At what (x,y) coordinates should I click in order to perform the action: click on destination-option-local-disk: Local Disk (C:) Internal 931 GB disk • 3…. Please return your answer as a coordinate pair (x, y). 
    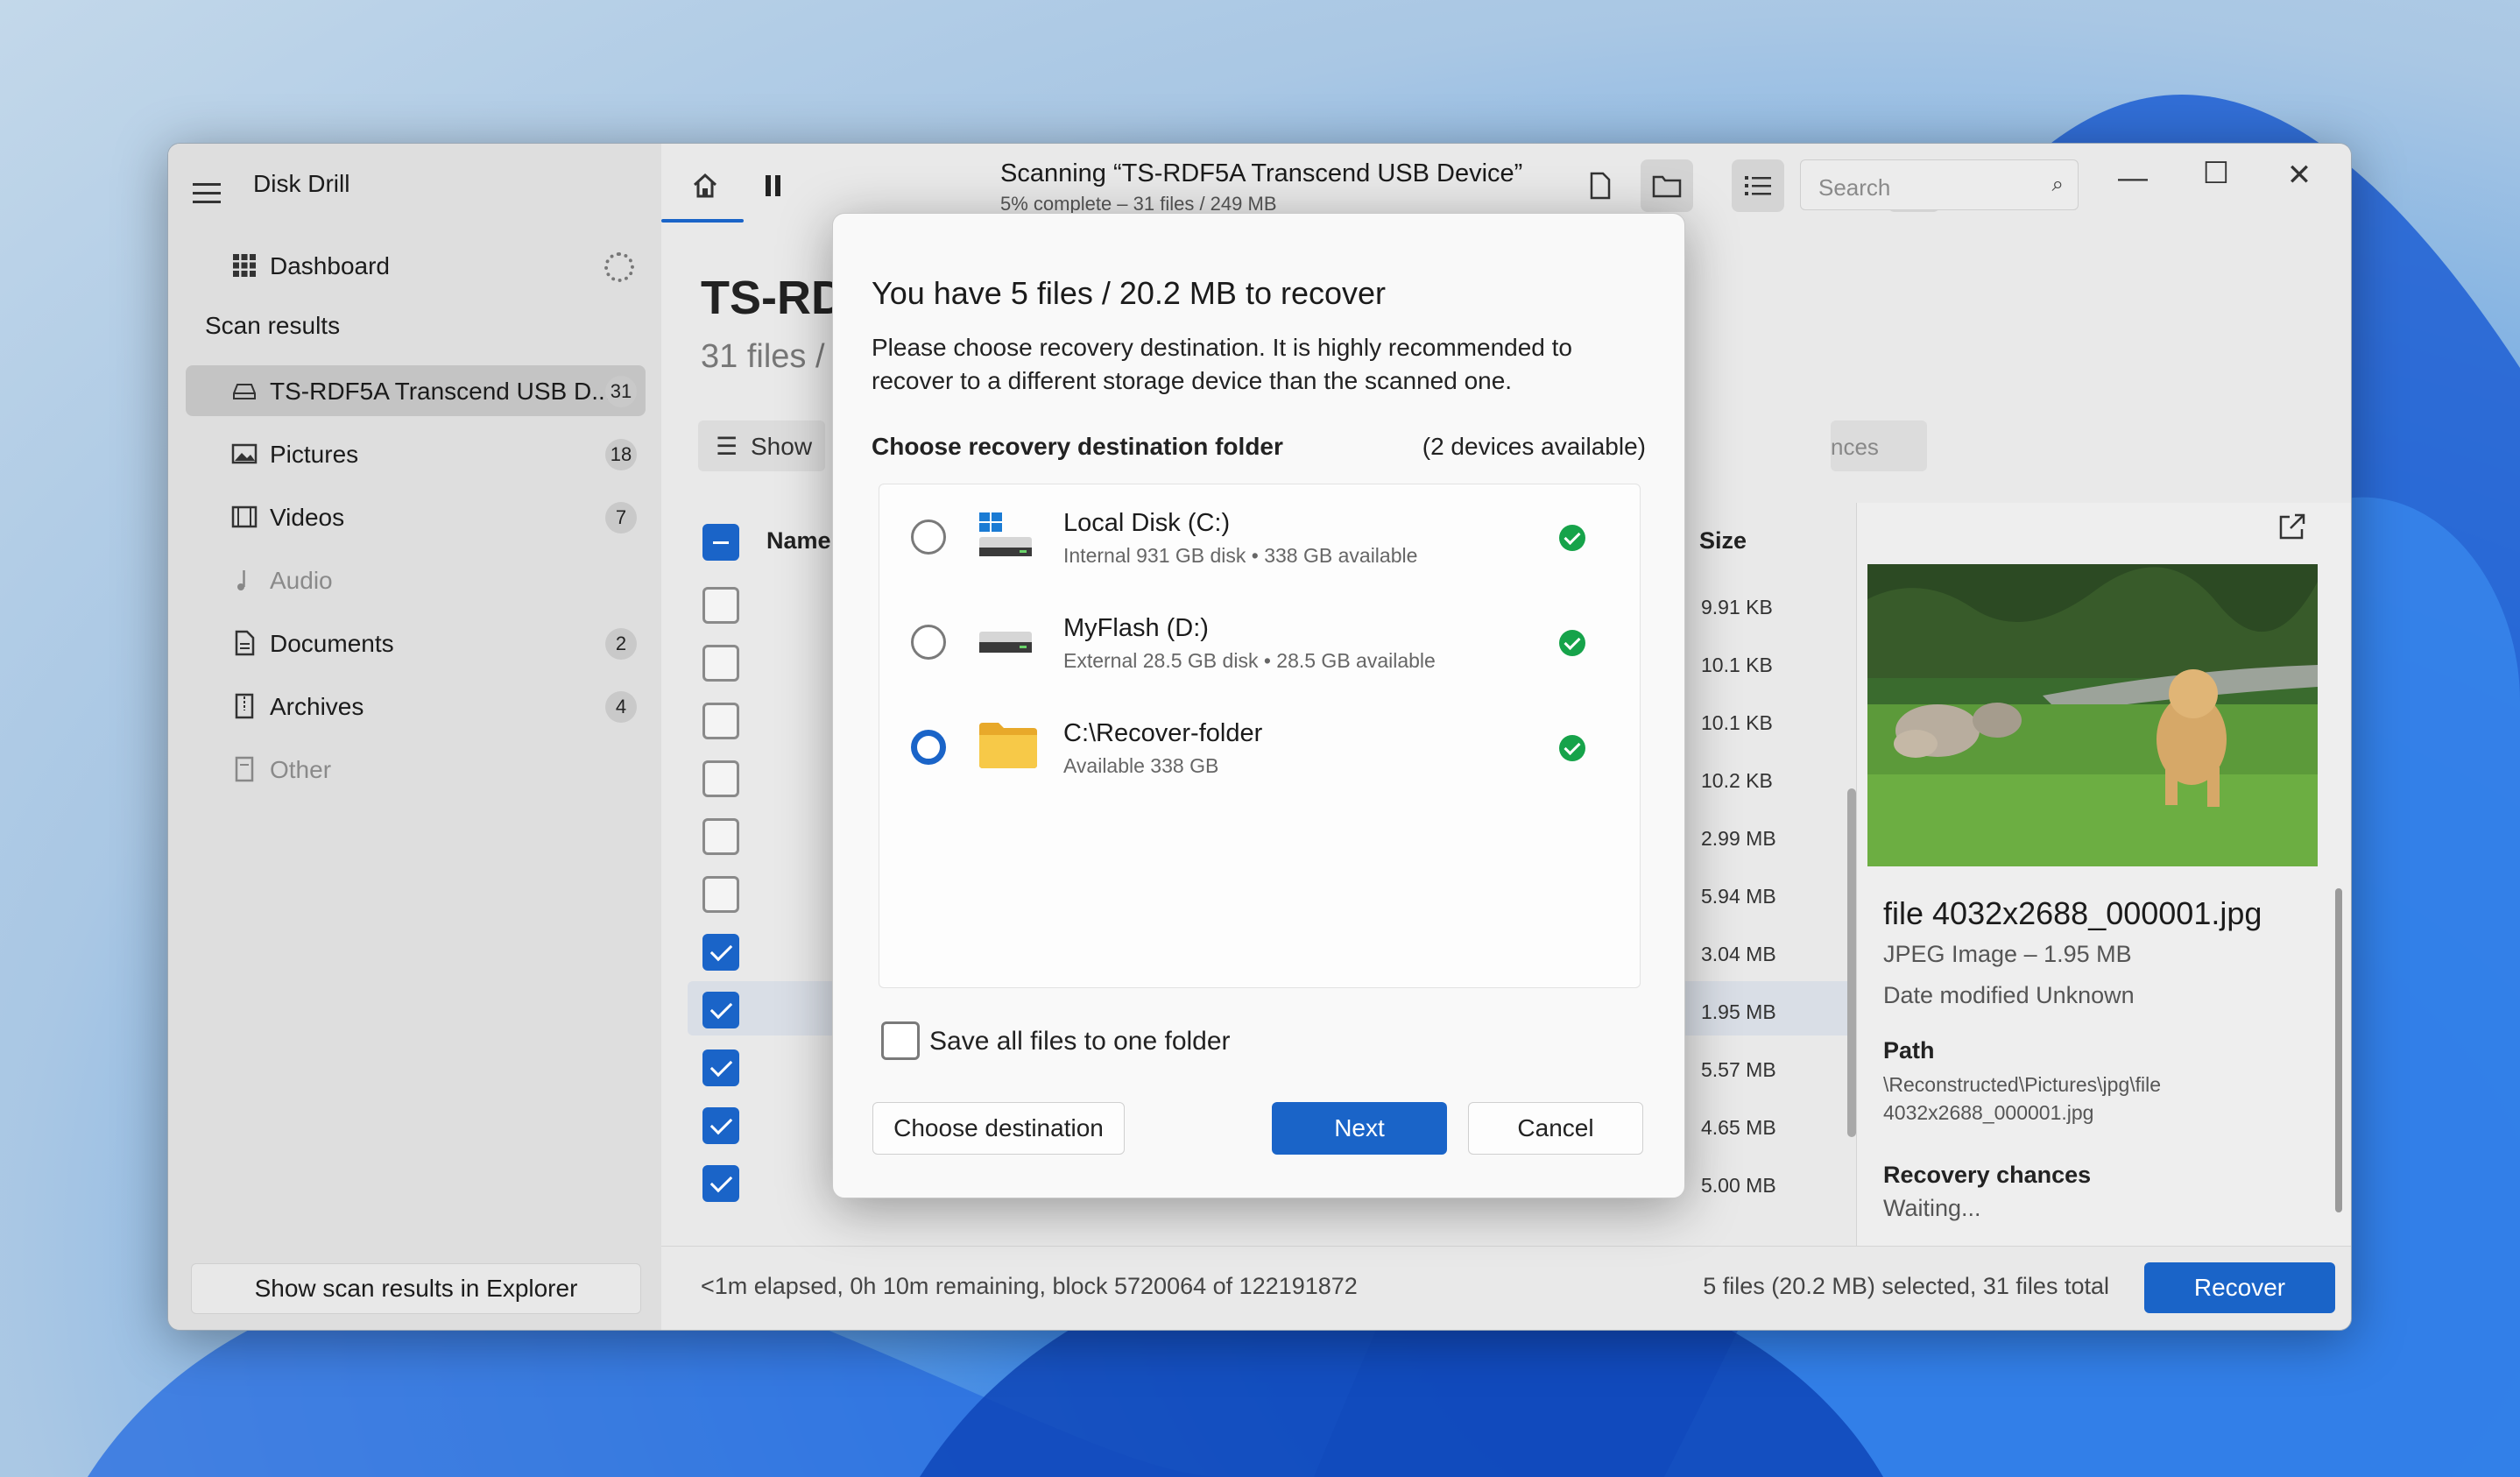
    Looking at the image, I should click on (1259, 537).